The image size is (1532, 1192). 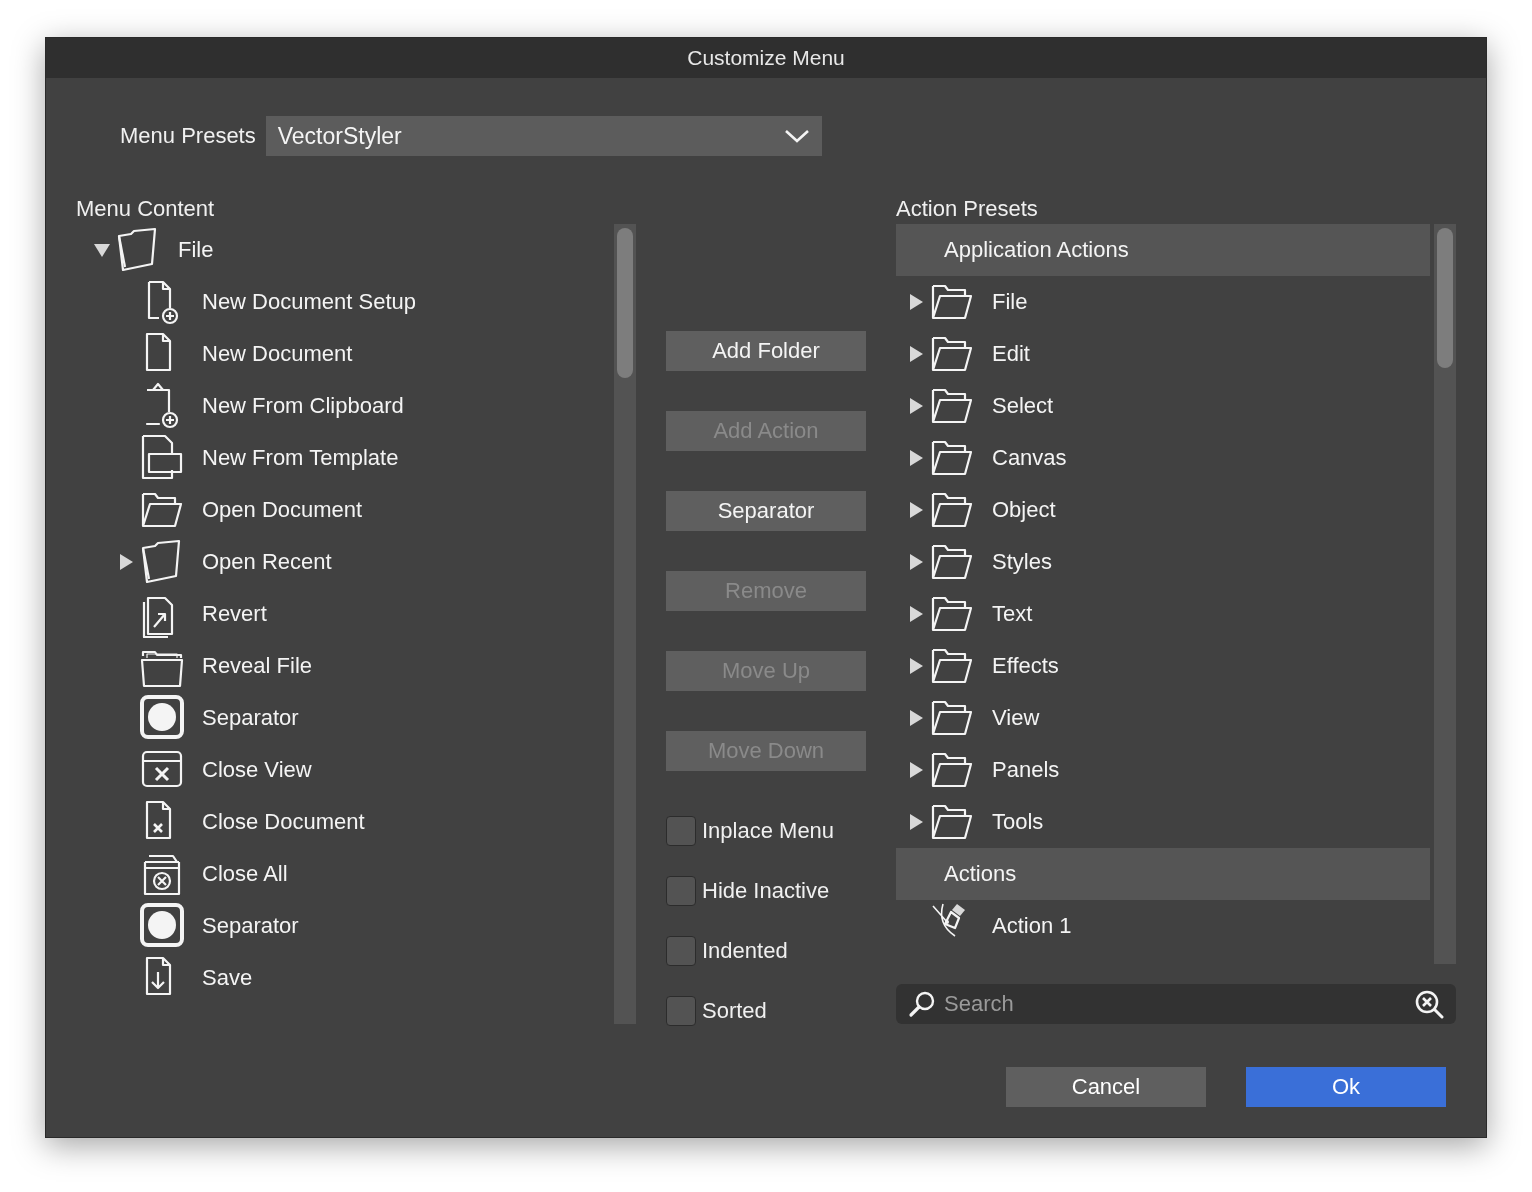 I want to click on menu-item: Close View, so click(x=257, y=770).